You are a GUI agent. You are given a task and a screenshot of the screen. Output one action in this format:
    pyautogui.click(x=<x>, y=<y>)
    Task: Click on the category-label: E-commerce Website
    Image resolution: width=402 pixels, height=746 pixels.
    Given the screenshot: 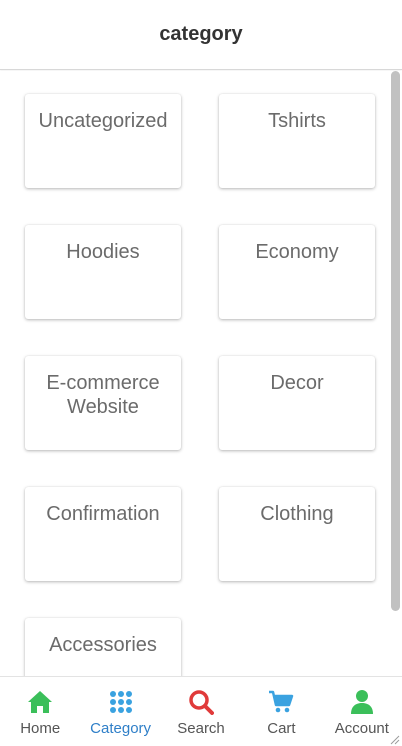 What is the action you would take?
    pyautogui.click(x=103, y=395)
    